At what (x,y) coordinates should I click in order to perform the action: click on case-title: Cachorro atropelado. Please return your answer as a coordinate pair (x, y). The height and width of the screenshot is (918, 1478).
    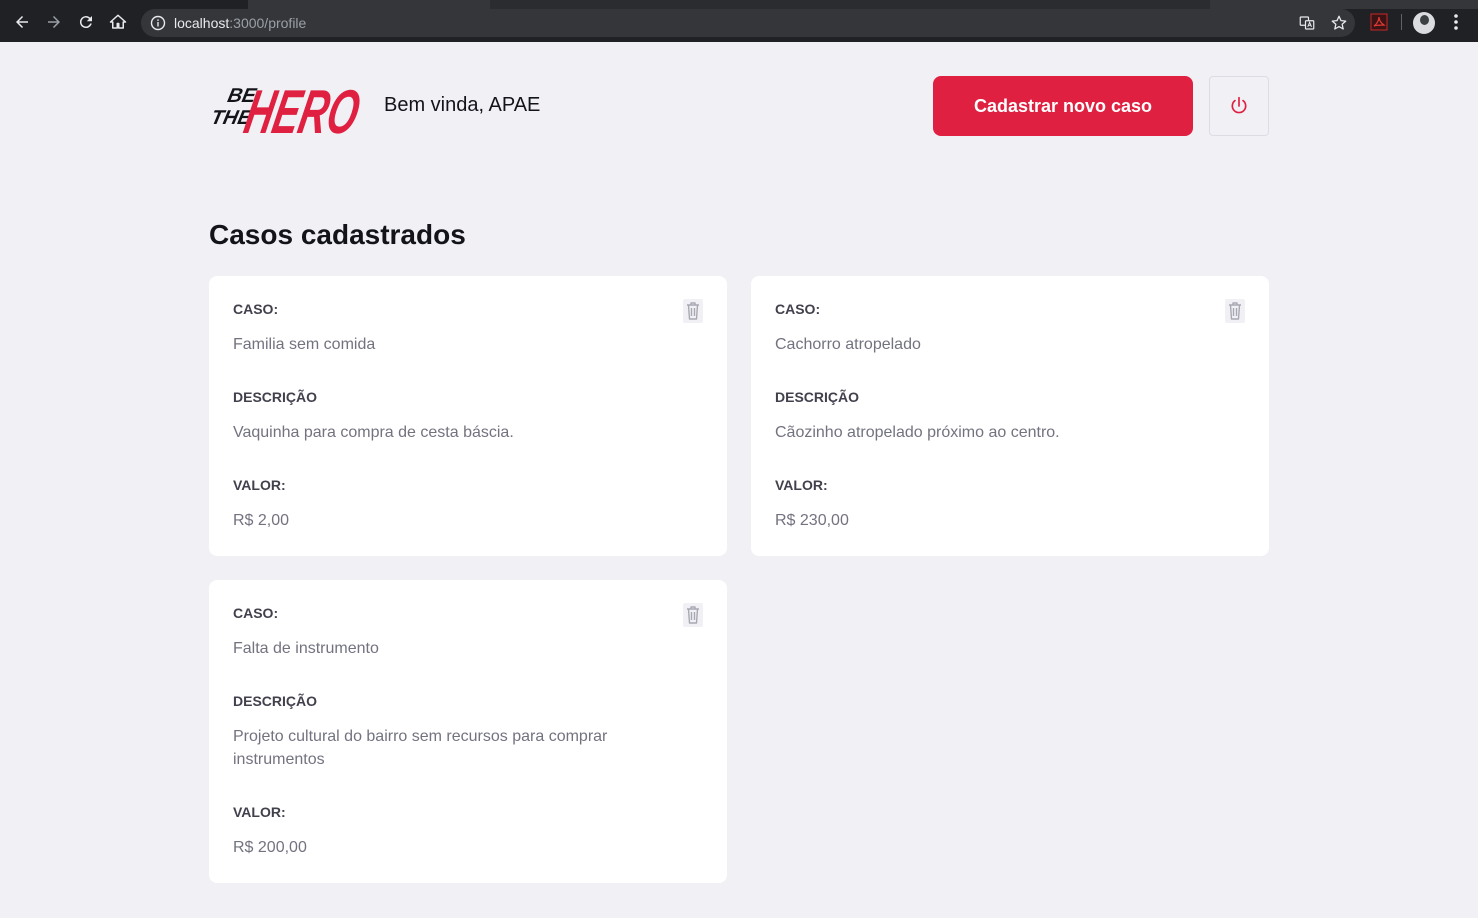
    Looking at the image, I should click on (848, 344).